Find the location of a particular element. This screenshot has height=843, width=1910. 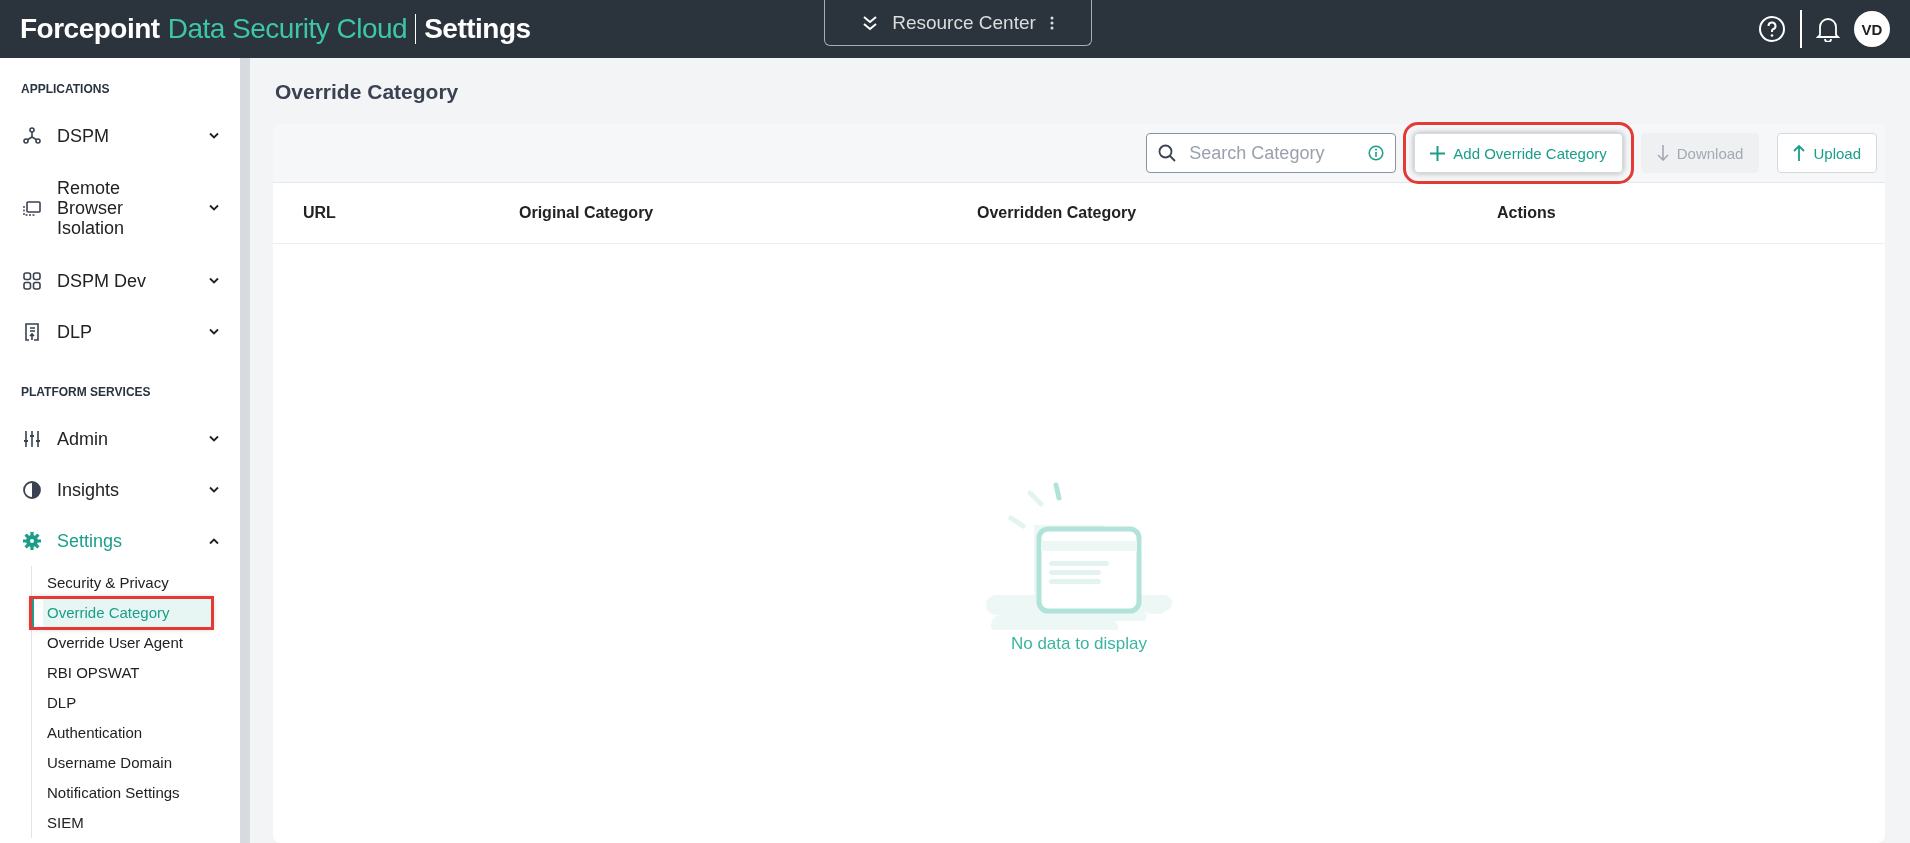

gear-icon is located at coordinates (32, 540).